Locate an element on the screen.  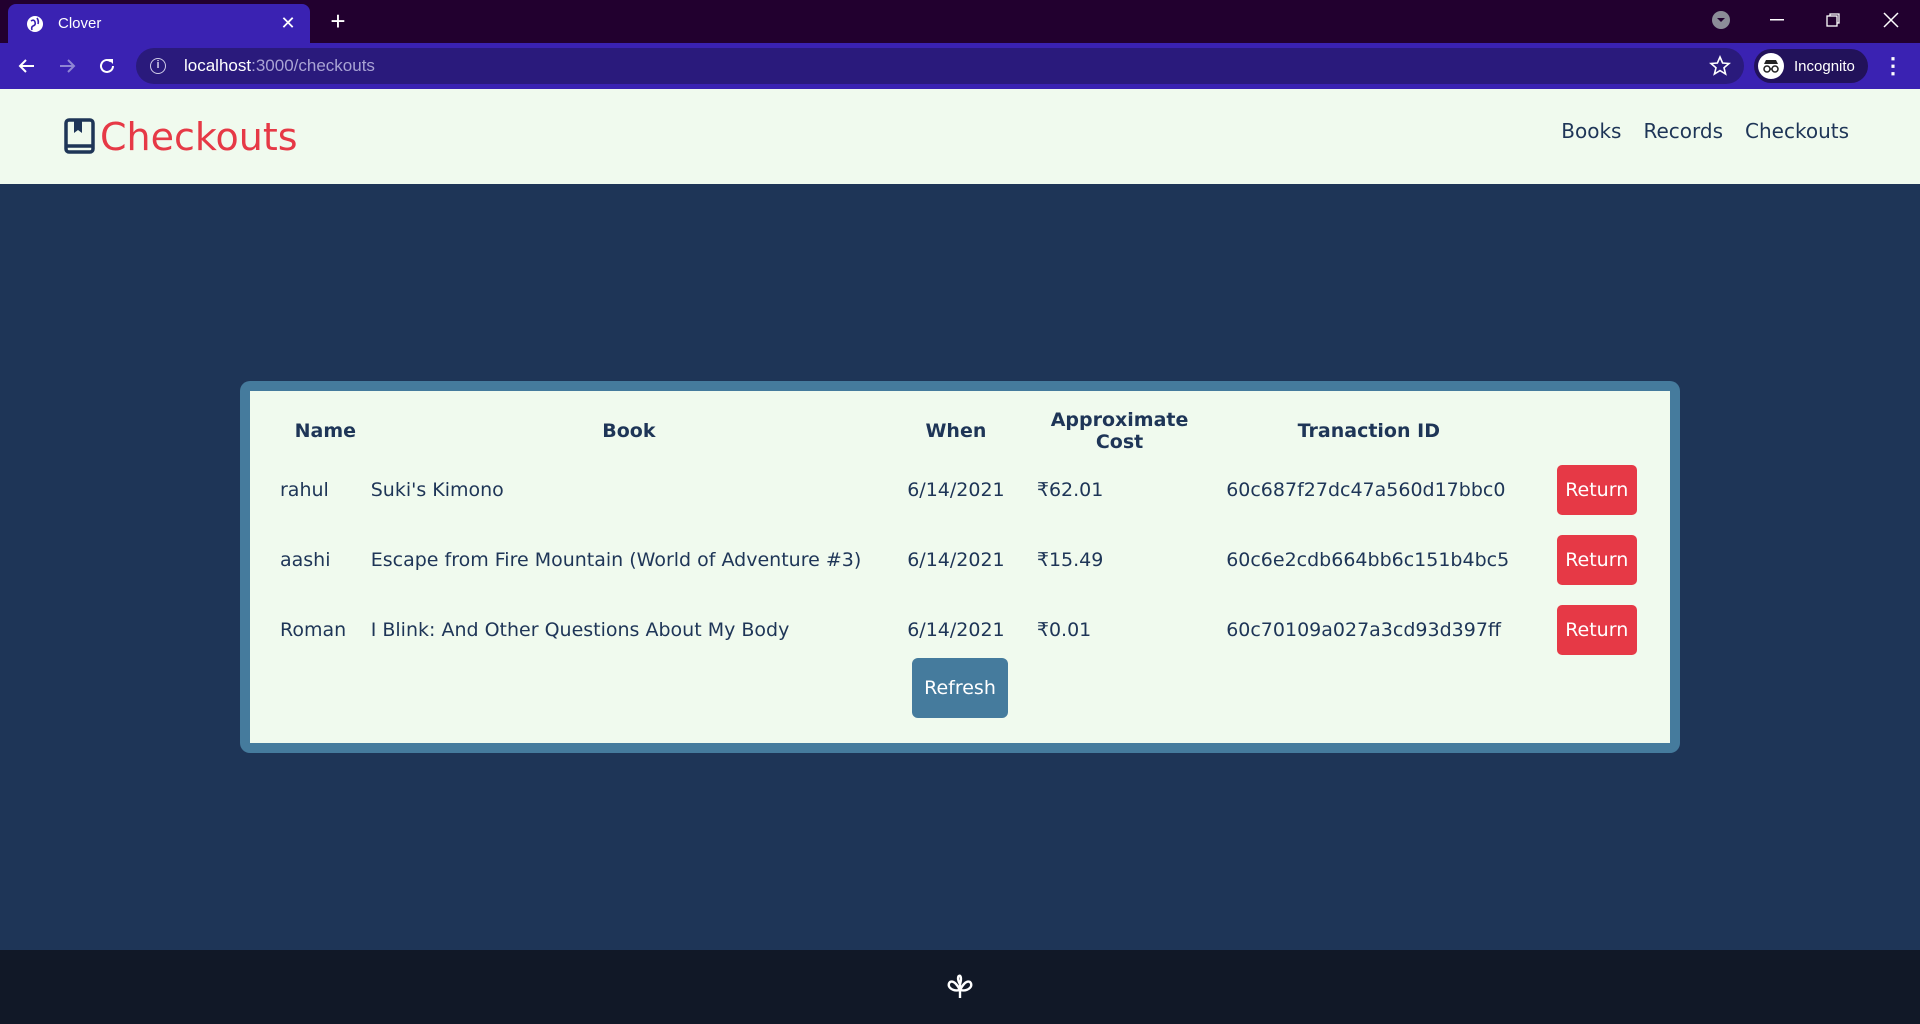
cell-name: aashi is located at coordinates (305, 560).